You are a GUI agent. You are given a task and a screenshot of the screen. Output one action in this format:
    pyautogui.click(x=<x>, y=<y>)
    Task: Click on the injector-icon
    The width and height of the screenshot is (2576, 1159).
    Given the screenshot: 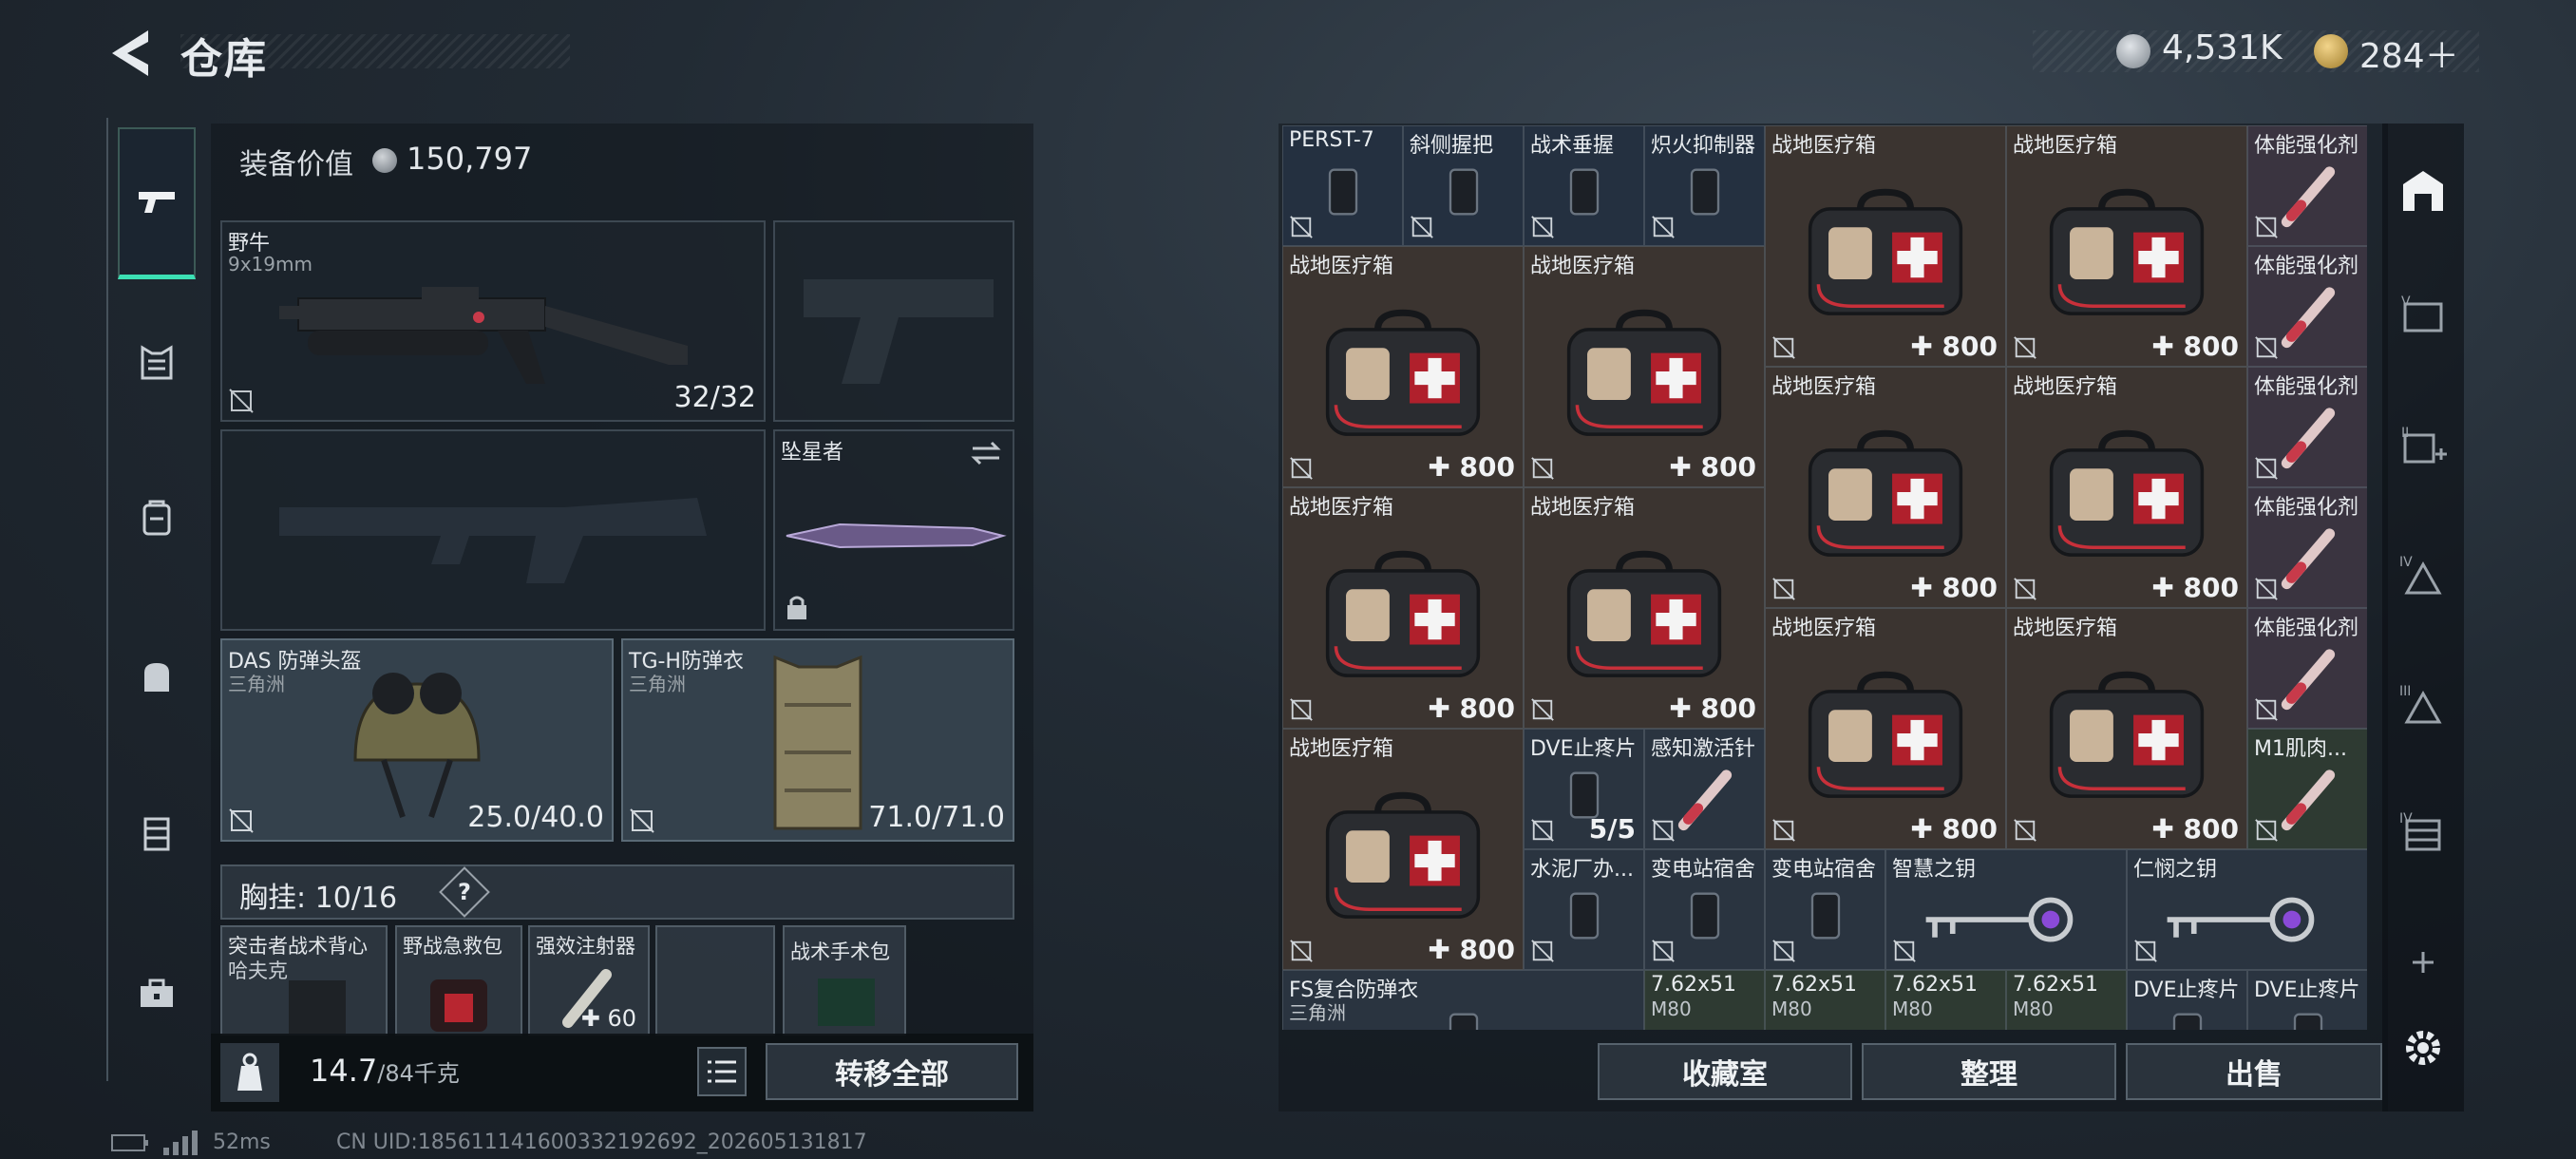 What is the action you would take?
    pyautogui.click(x=2308, y=317)
    